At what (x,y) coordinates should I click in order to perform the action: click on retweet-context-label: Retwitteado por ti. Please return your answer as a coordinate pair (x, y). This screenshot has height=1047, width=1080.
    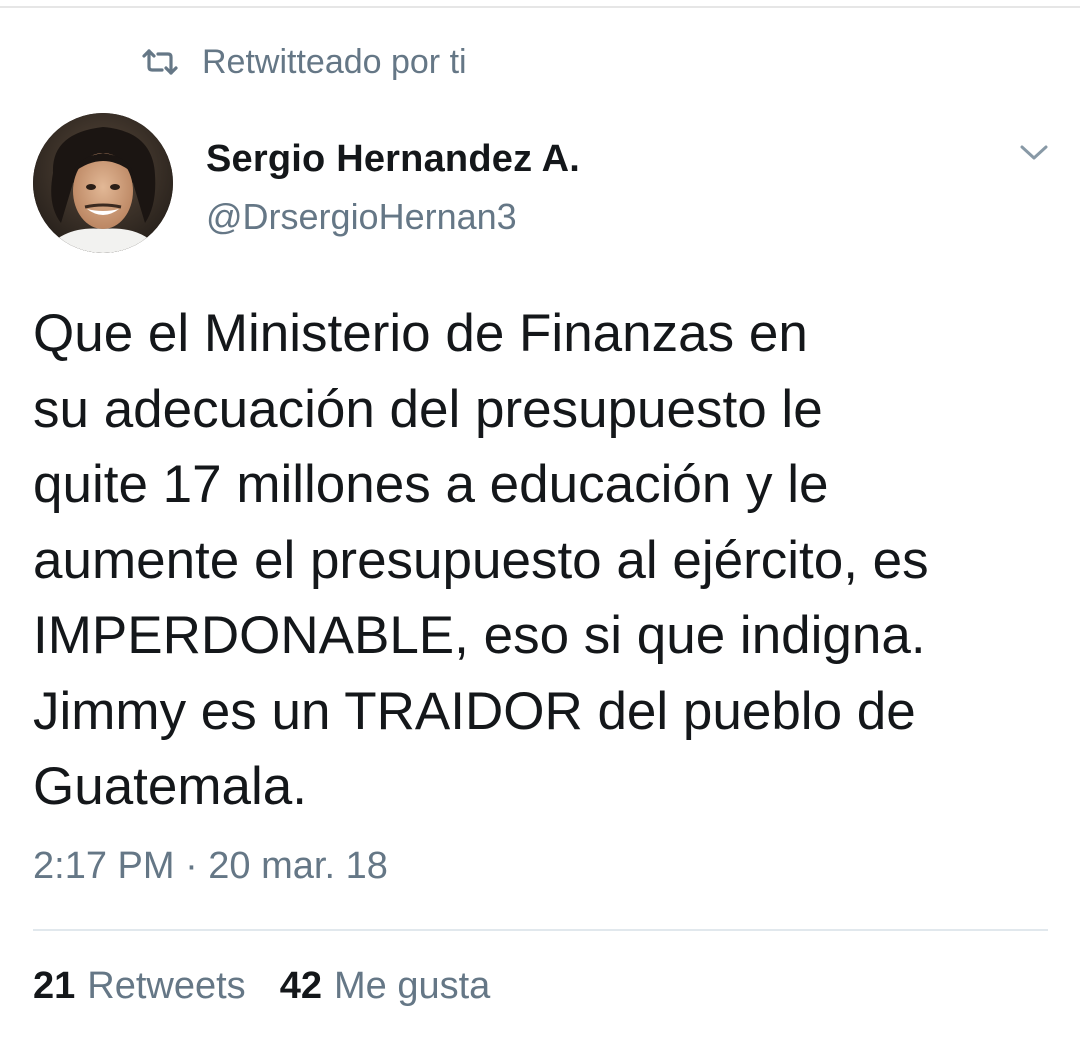
    Looking at the image, I should click on (334, 61).